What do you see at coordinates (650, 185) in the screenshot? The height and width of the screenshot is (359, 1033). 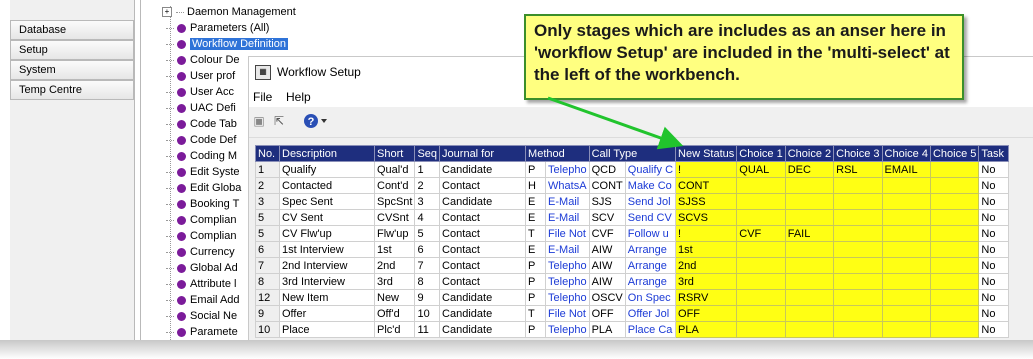 I see `table-cell: Make Co` at bounding box center [650, 185].